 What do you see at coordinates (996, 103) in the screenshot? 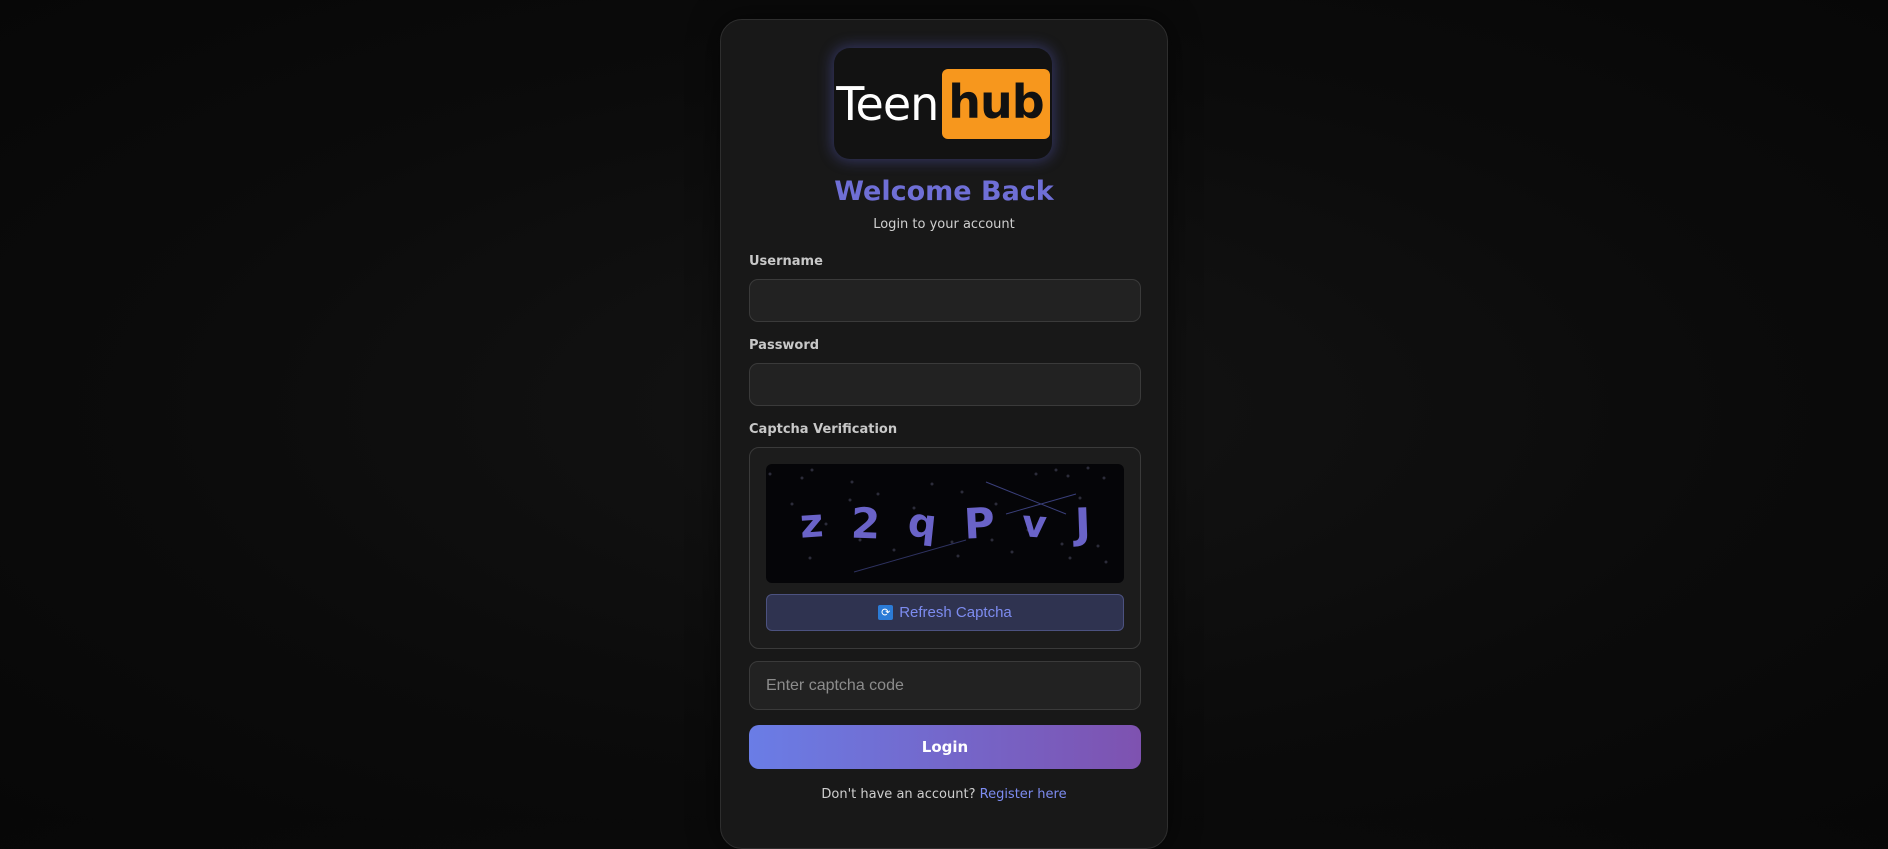
I see `logo-text-hub: hub` at bounding box center [996, 103].